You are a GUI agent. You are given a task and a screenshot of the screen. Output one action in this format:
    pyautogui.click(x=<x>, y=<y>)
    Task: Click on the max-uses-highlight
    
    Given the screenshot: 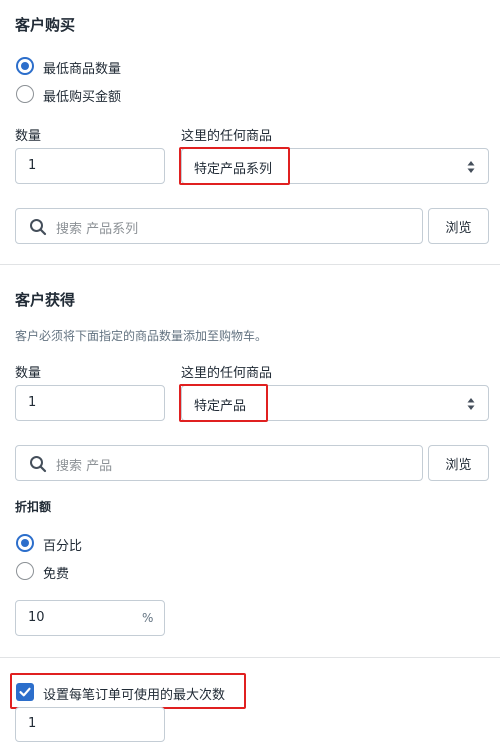 What is the action you would take?
    pyautogui.click(x=128, y=691)
    